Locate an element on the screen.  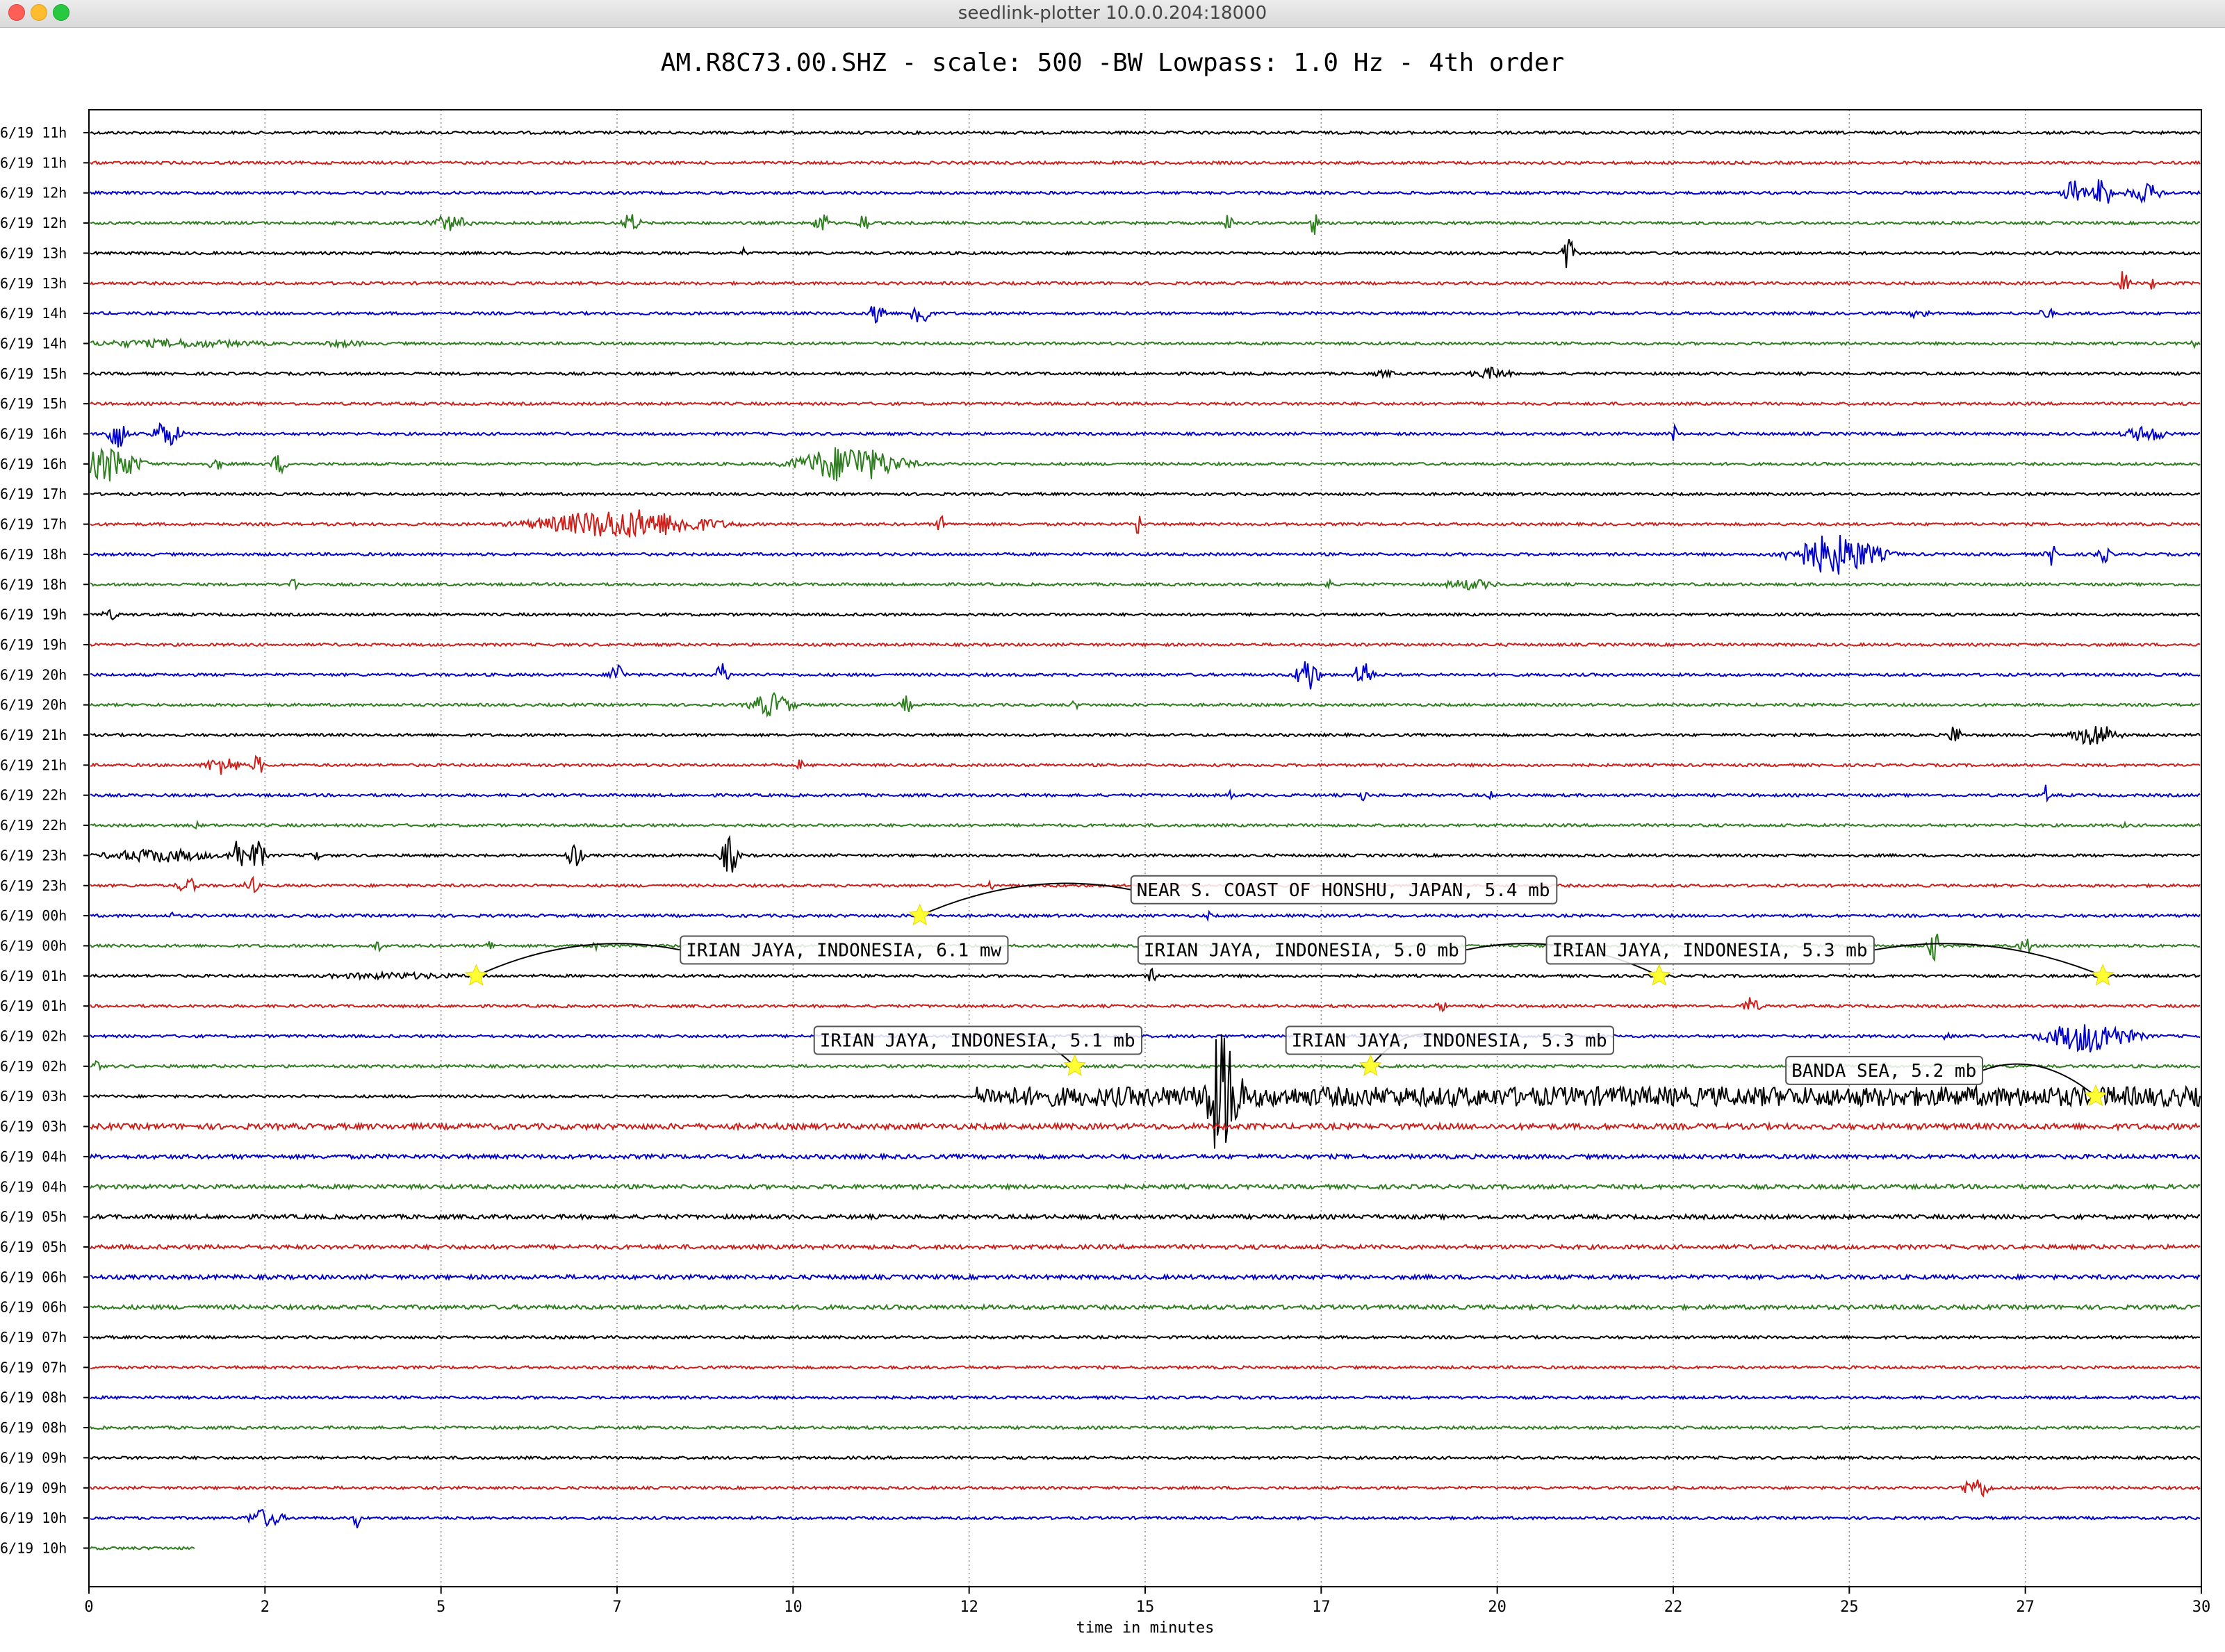
window-titlebar: seedlink-plotter 10.0.0.204:18000 is located at coordinates (1112, 14).